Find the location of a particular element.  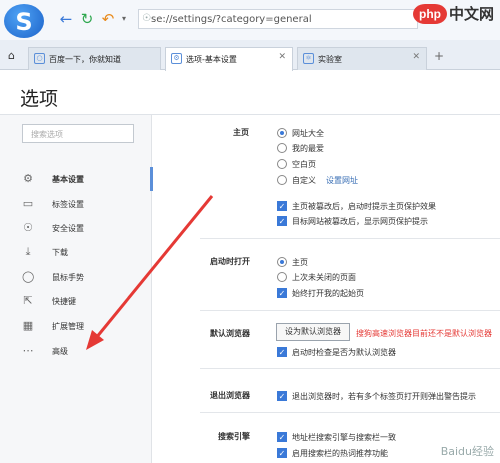

annotation-arrow is located at coordinates (150, 272).